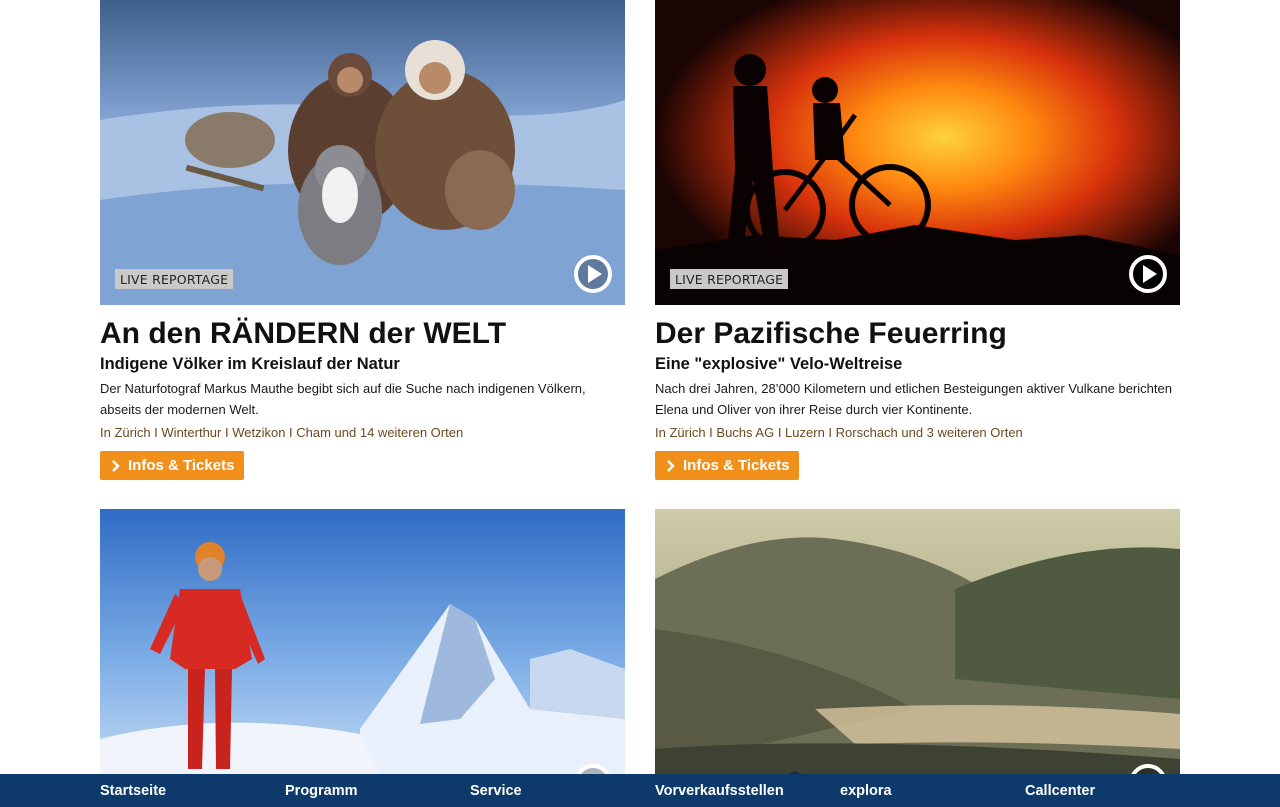 This screenshot has height=807, width=1280. Describe the element at coordinates (866, 791) in the screenshot. I see `footer-link-explora: explora` at that location.